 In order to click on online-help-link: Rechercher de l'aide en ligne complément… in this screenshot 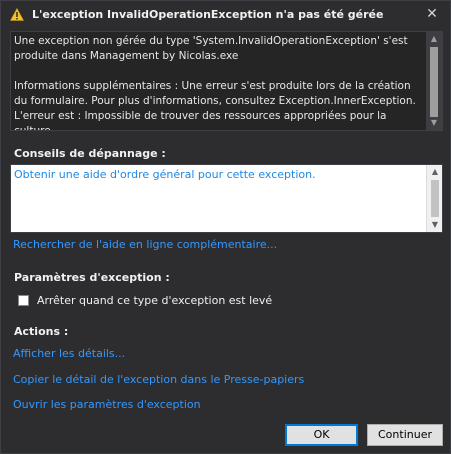, I will do `click(145, 244)`.